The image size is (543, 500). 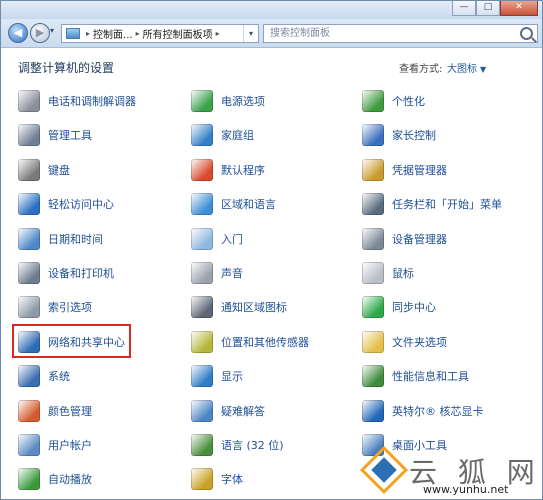 What do you see at coordinates (254, 307) in the screenshot?
I see `control-panel-item-label: 通知区域图标` at bounding box center [254, 307].